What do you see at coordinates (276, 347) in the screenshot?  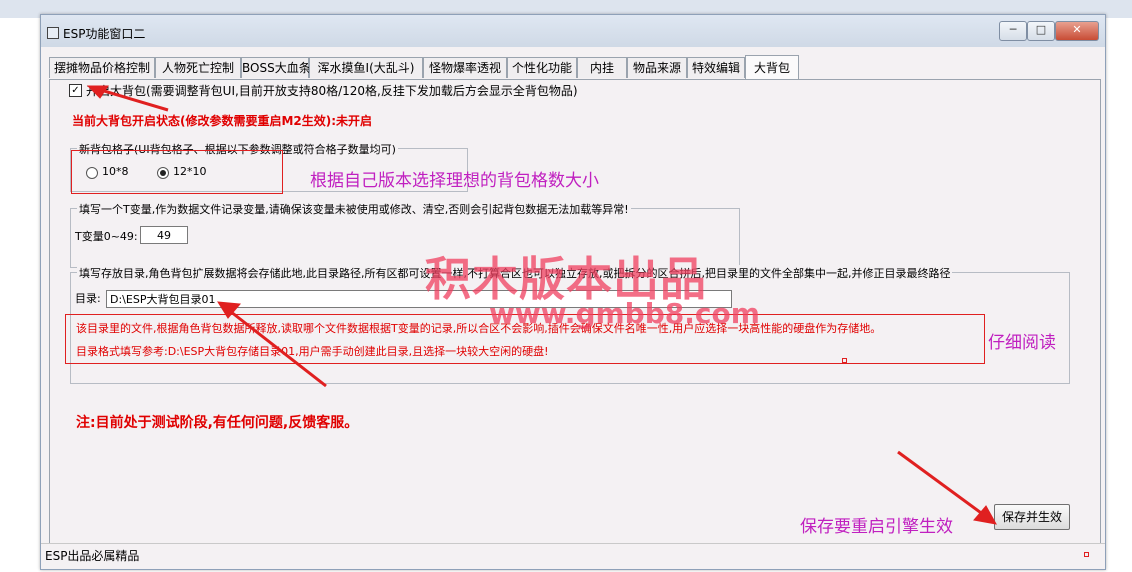 I see `arrow-to-directory` at bounding box center [276, 347].